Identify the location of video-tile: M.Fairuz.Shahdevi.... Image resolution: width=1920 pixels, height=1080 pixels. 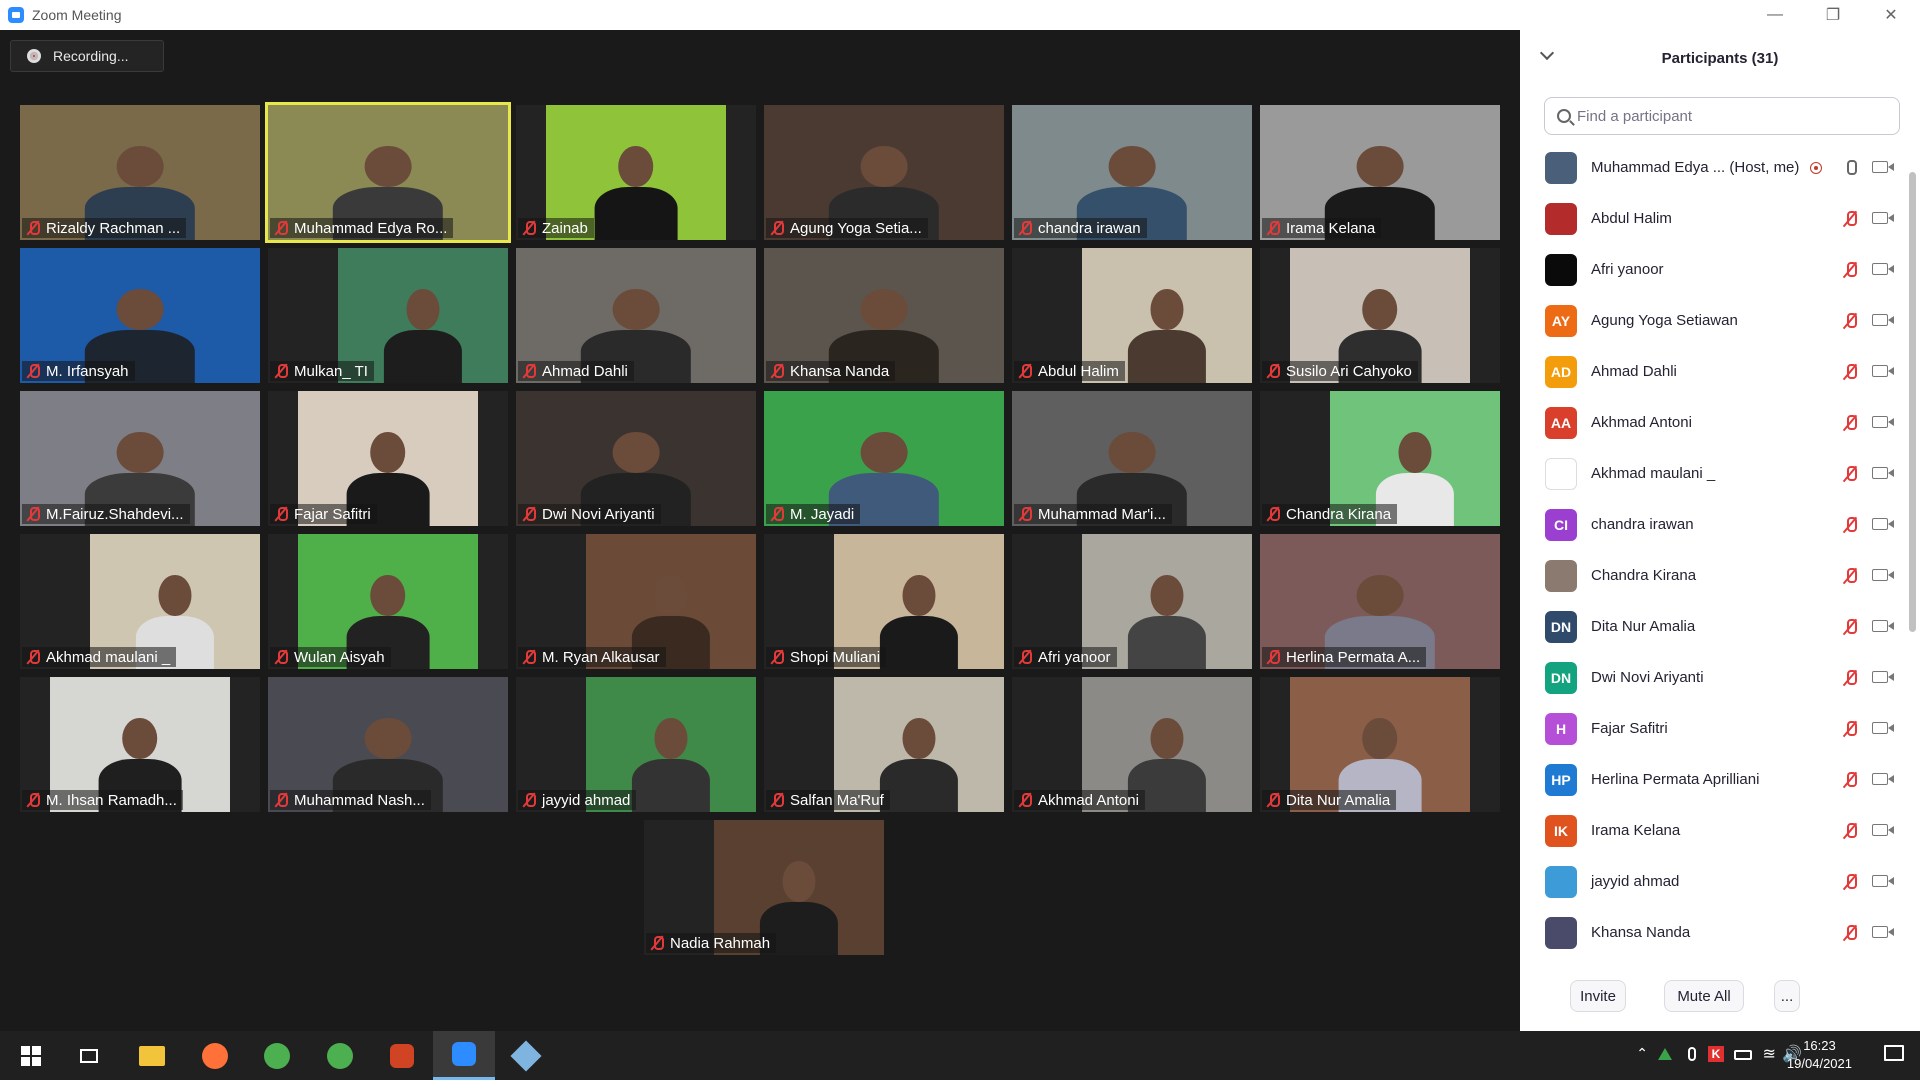
(140, 458).